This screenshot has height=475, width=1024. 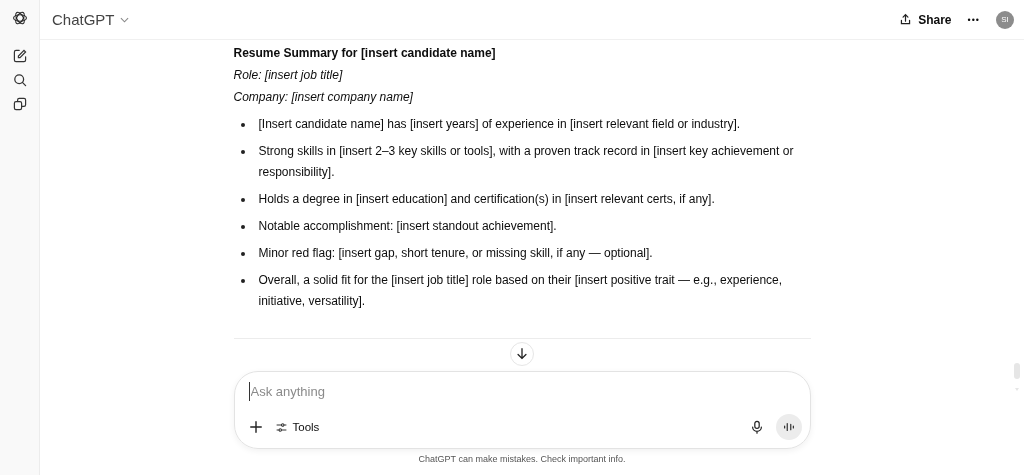 What do you see at coordinates (408, 226) in the screenshot?
I see `bullet-text: Notable accomplishment: [insert standout achievement].` at bounding box center [408, 226].